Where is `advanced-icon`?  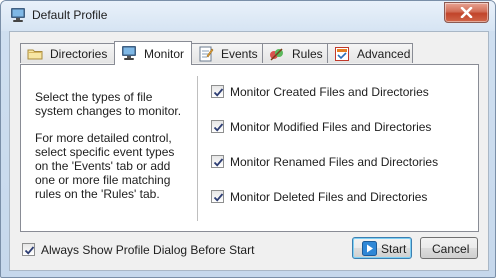 advanced-icon is located at coordinates (342, 54).